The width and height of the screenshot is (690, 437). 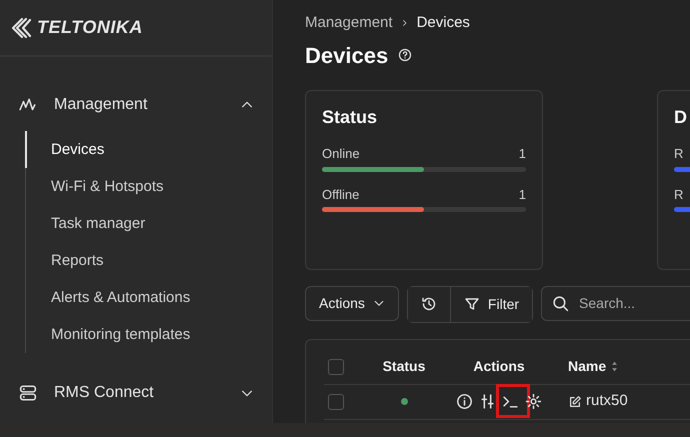 What do you see at coordinates (404, 23) in the screenshot?
I see `chevron-right-icon` at bounding box center [404, 23].